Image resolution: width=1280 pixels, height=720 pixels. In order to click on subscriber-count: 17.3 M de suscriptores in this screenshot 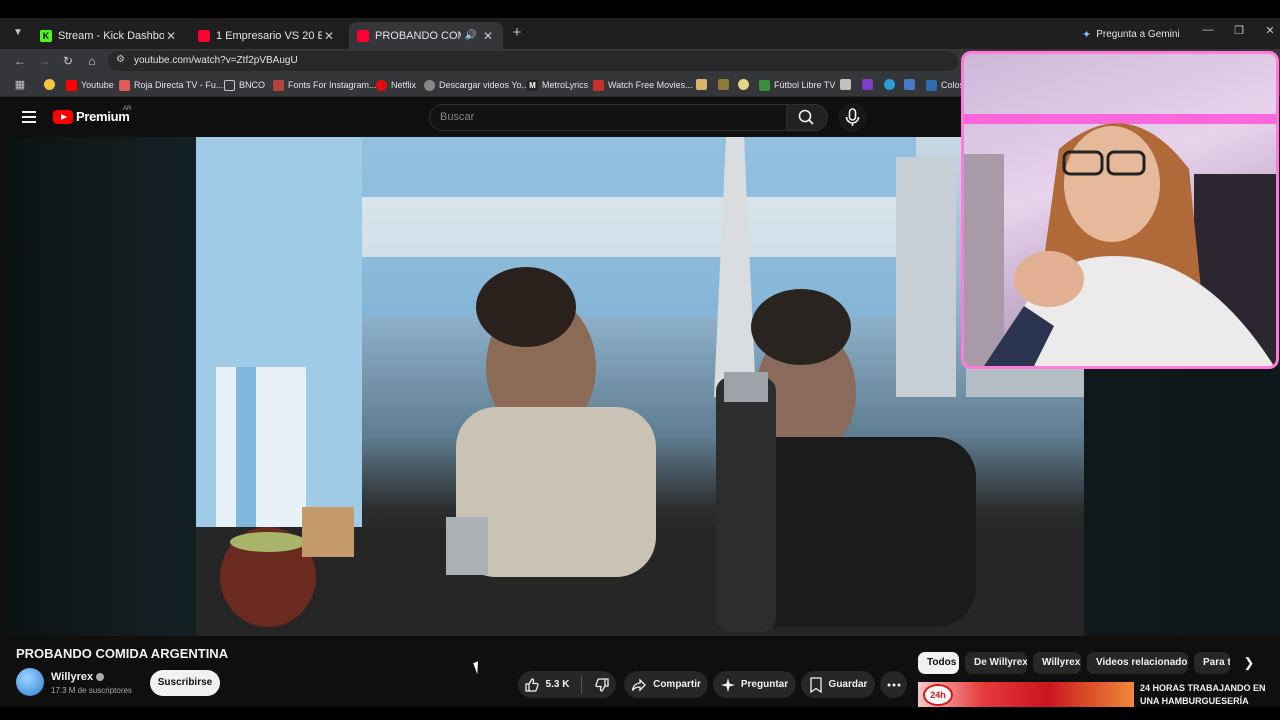, I will do `click(91, 690)`.